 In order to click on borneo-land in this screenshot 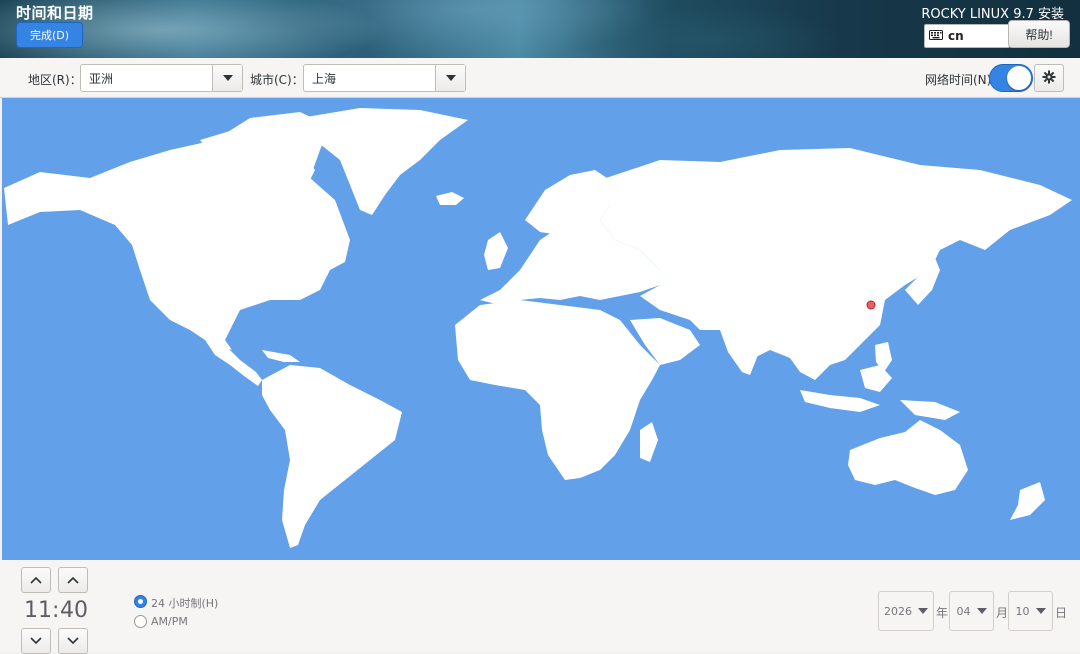, I will do `click(876, 378)`.